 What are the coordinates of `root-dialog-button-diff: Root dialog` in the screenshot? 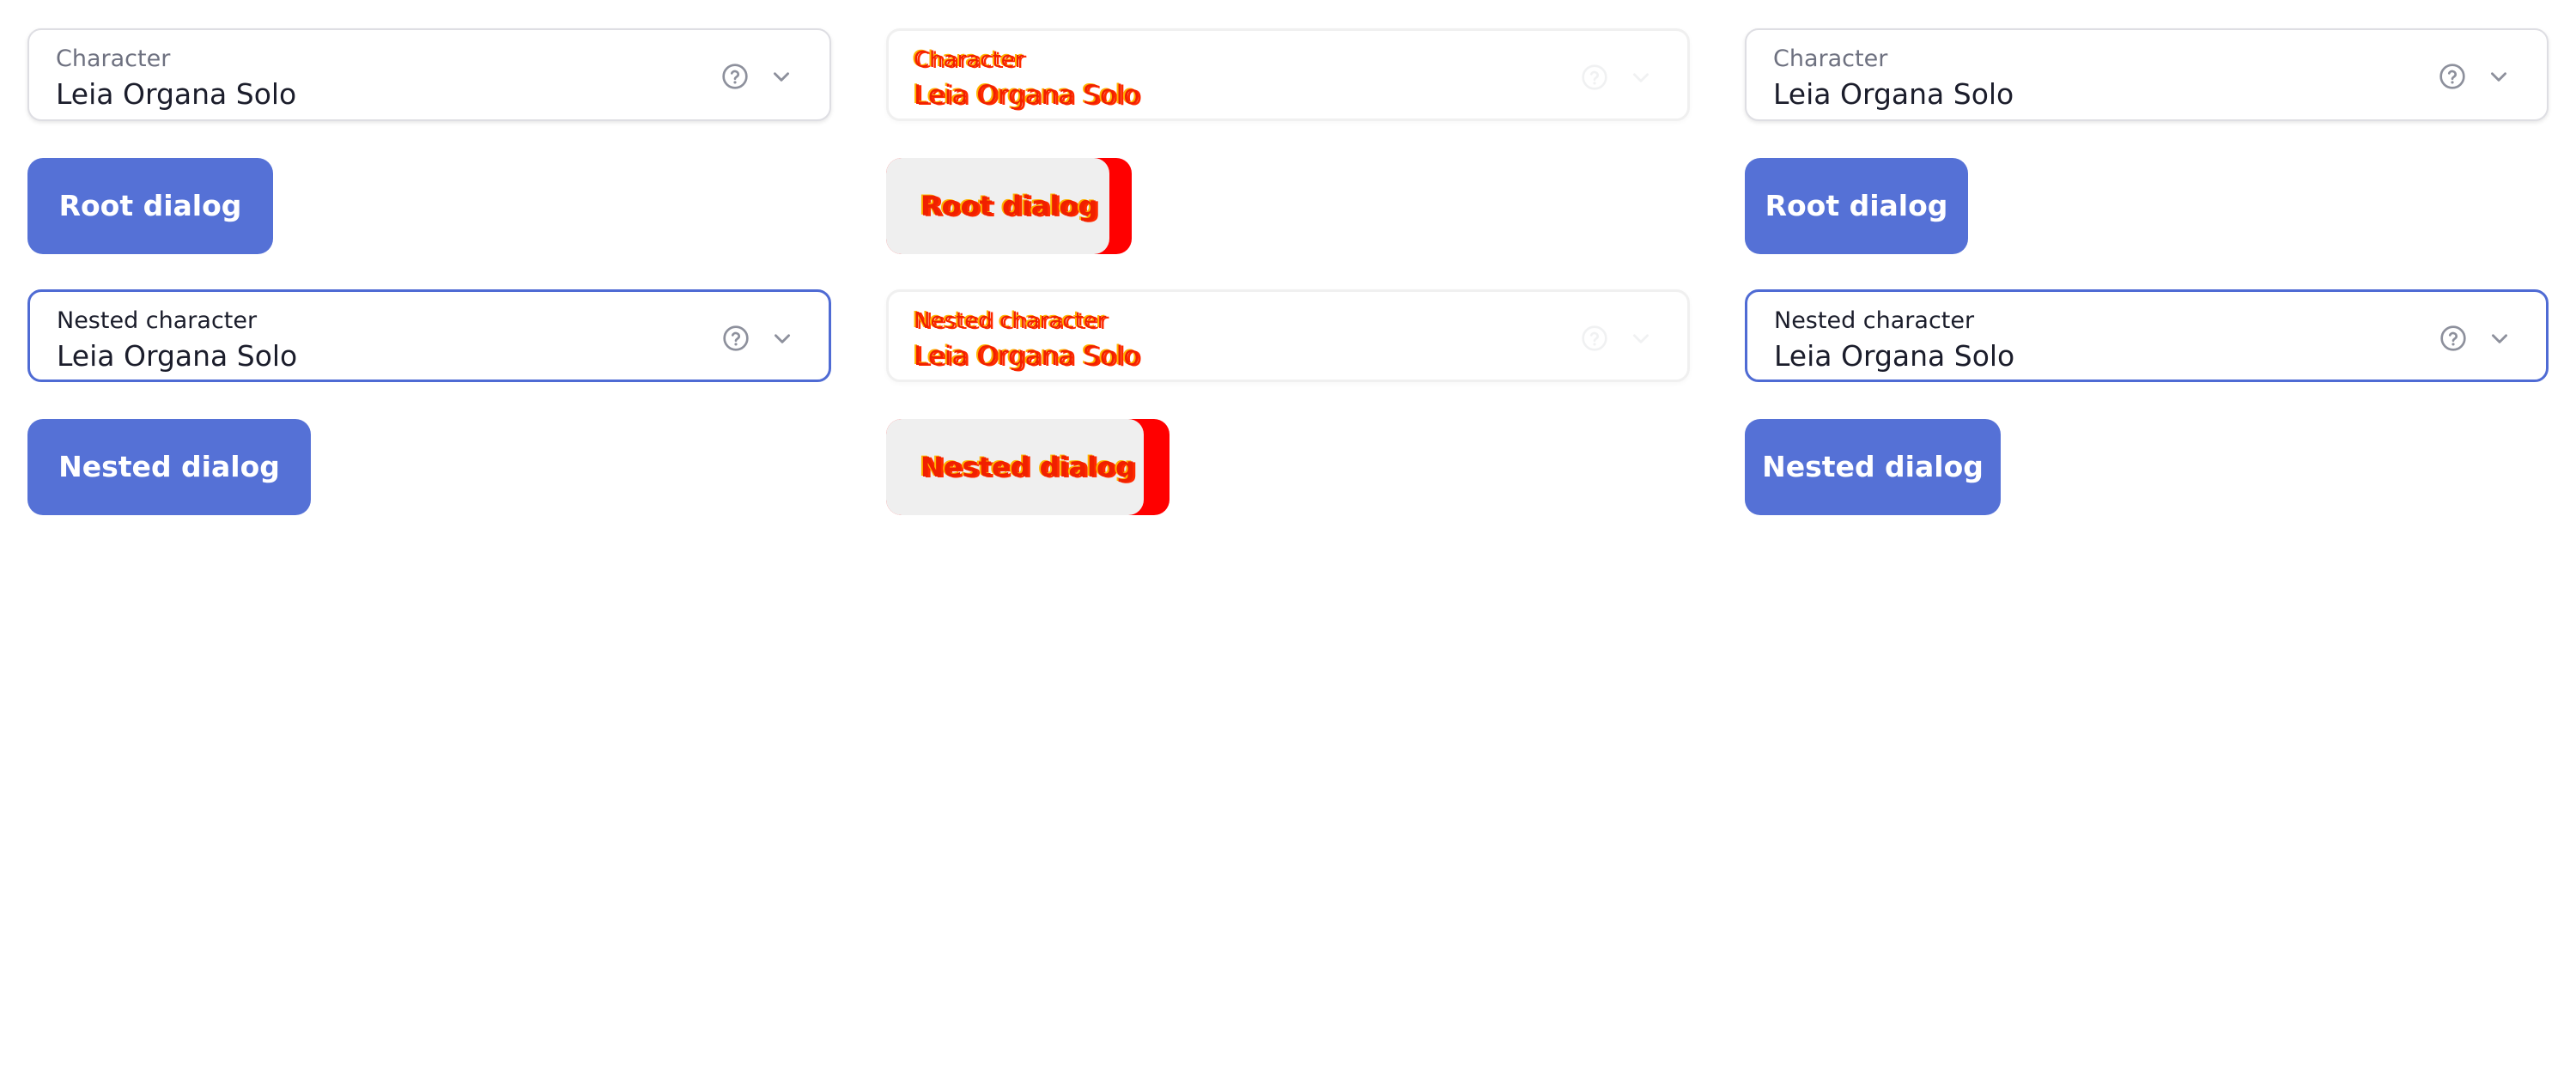 It's located at (1009, 206).